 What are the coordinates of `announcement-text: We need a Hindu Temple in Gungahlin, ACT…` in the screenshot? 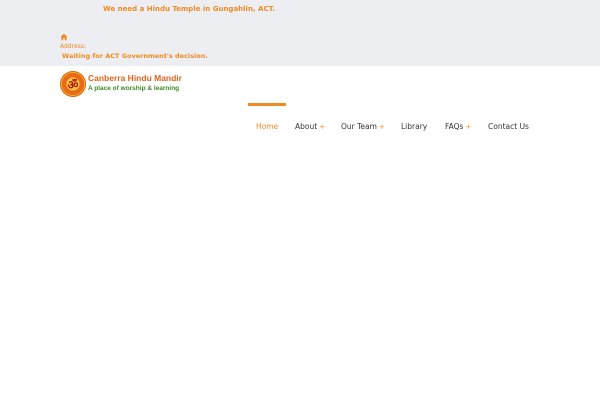 It's located at (189, 9).